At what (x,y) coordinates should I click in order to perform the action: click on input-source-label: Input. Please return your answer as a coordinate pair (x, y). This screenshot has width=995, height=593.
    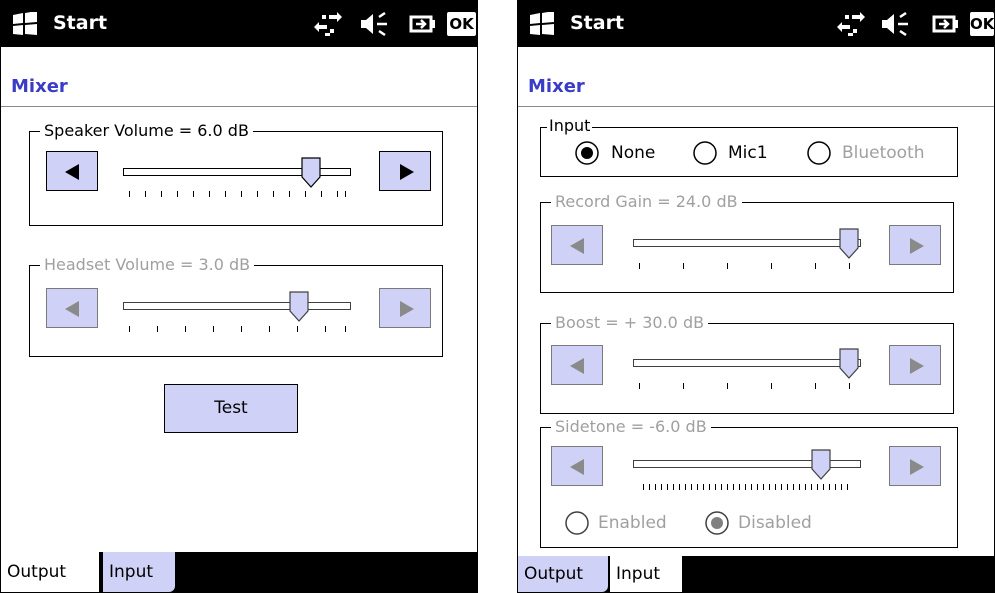
    Looking at the image, I should click on (570, 126).